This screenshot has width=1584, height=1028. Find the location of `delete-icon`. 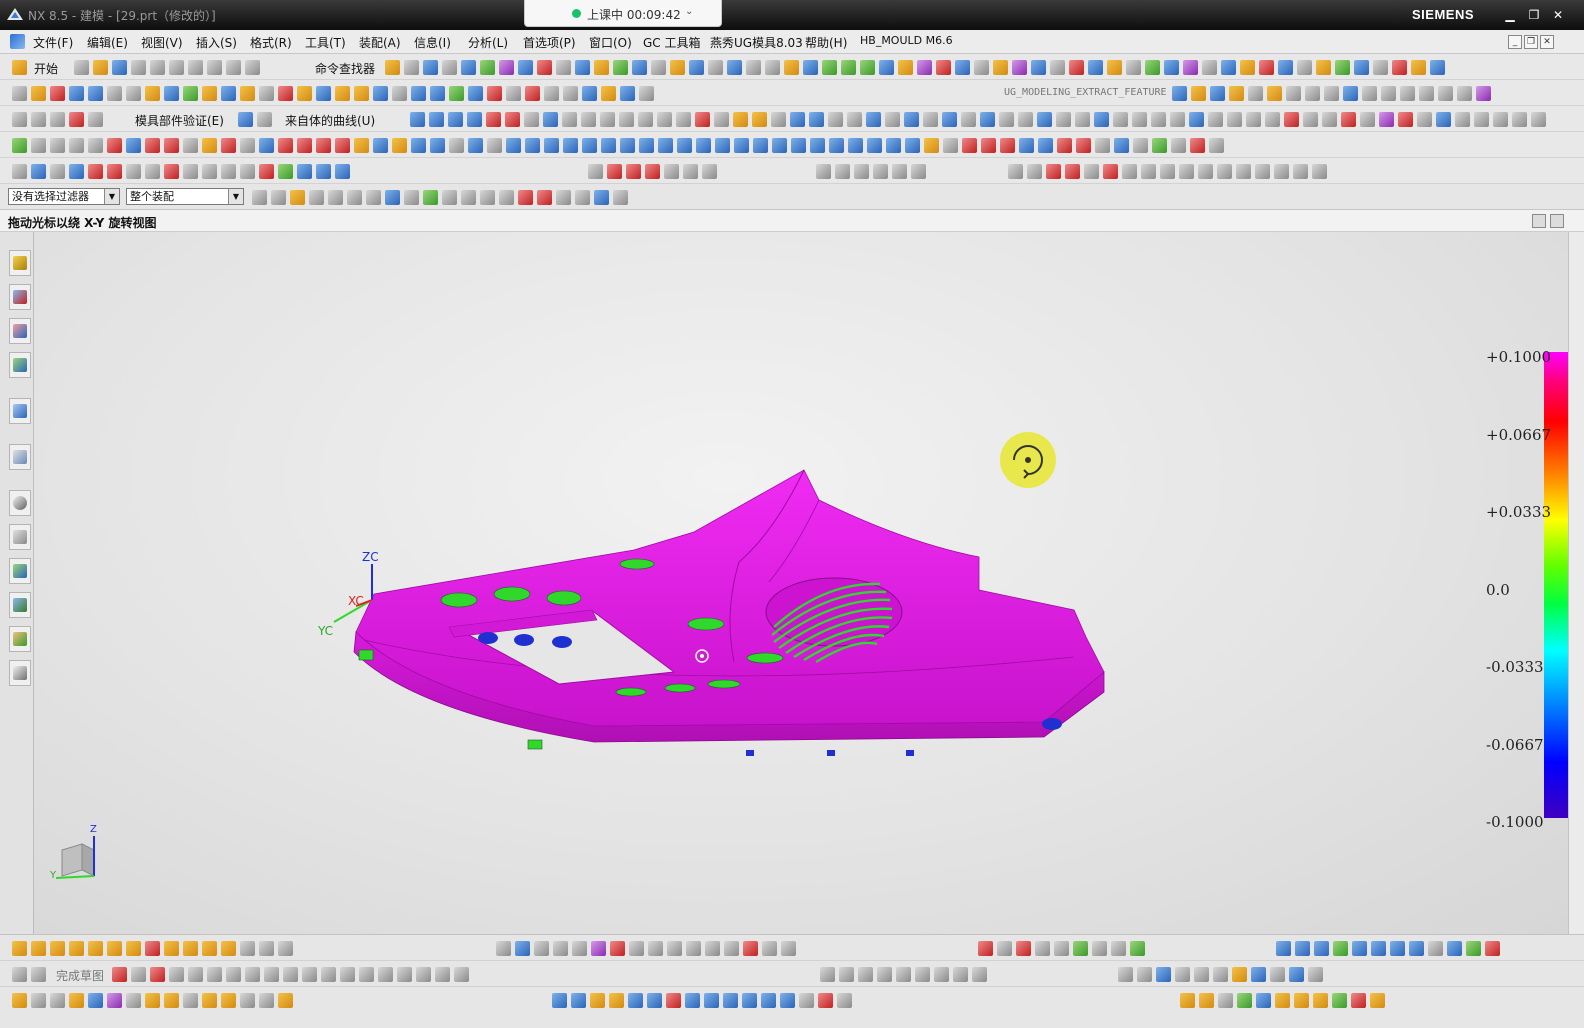

delete-icon is located at coordinates (195, 67).